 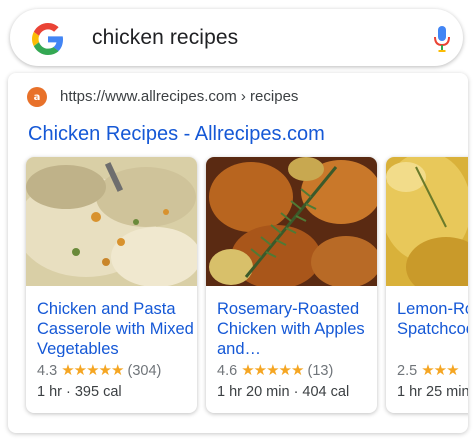 What do you see at coordinates (407, 371) in the screenshot?
I see `rating-value: 2.5` at bounding box center [407, 371].